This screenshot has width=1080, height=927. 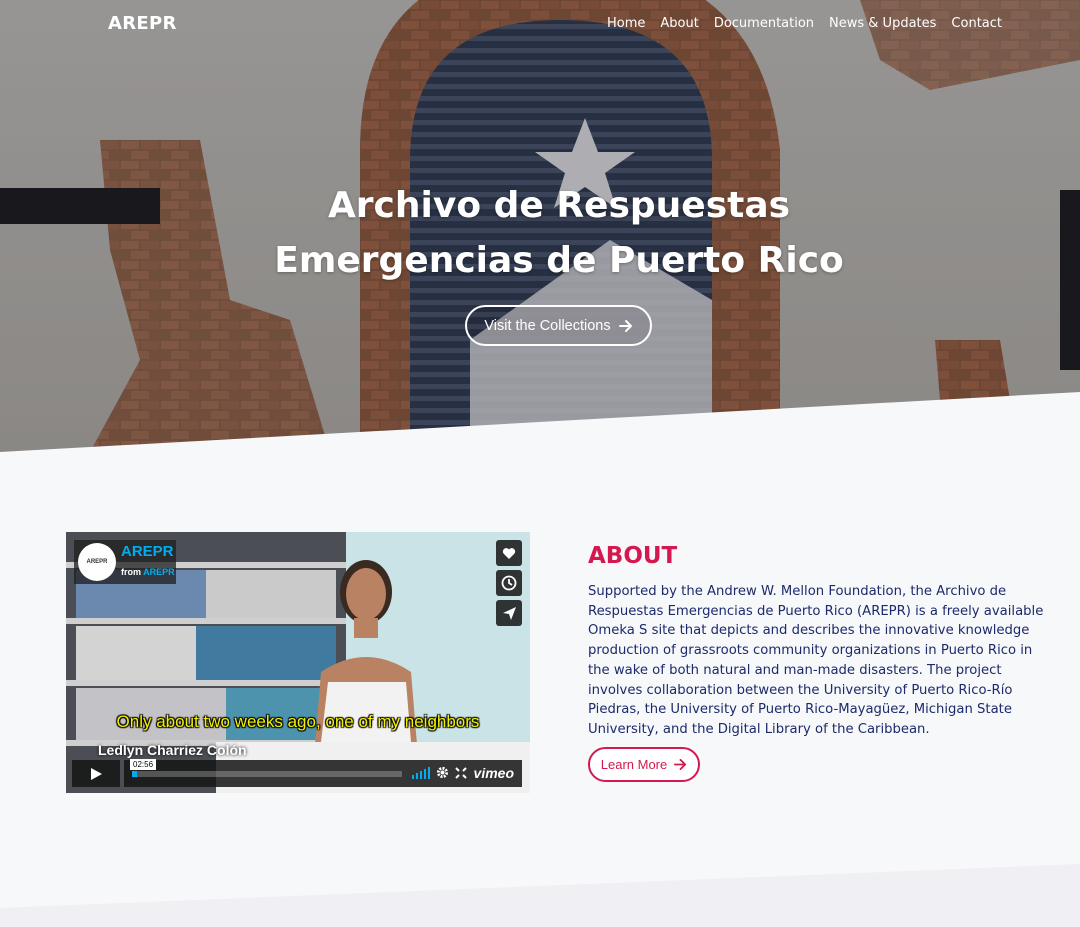 I want to click on share-button, so click(x=509, y=613).